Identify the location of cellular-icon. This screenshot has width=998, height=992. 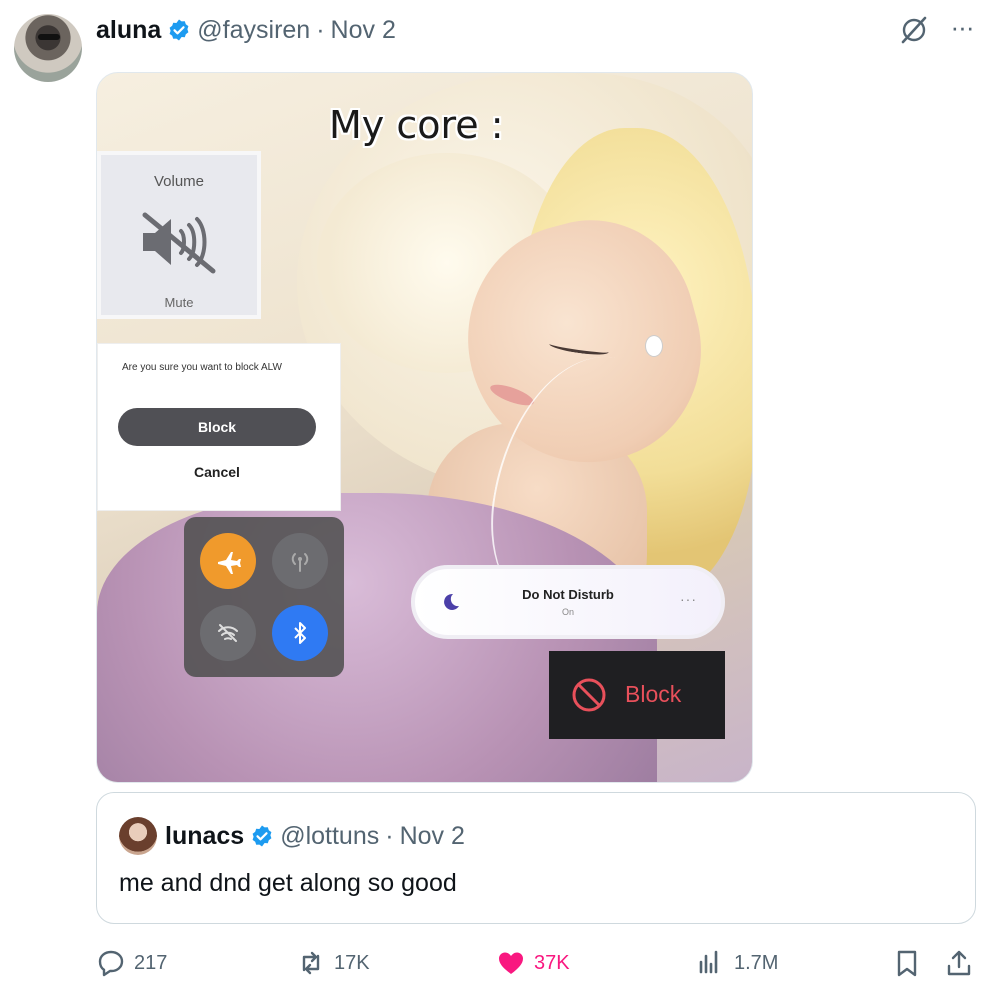
(300, 561).